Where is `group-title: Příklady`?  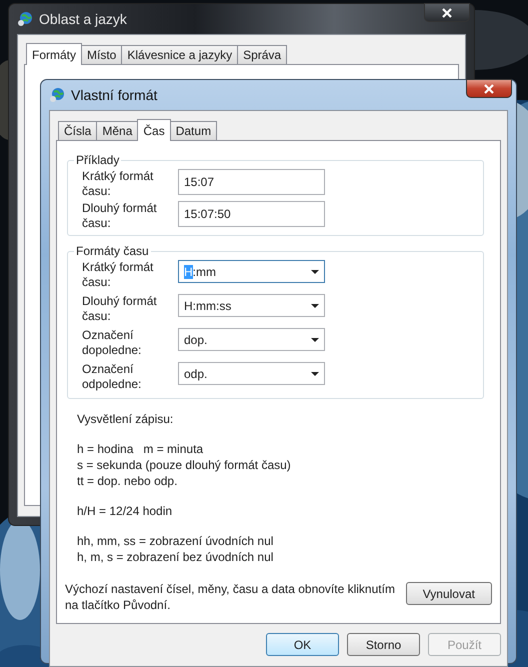
group-title: Příklady is located at coordinates (97, 160).